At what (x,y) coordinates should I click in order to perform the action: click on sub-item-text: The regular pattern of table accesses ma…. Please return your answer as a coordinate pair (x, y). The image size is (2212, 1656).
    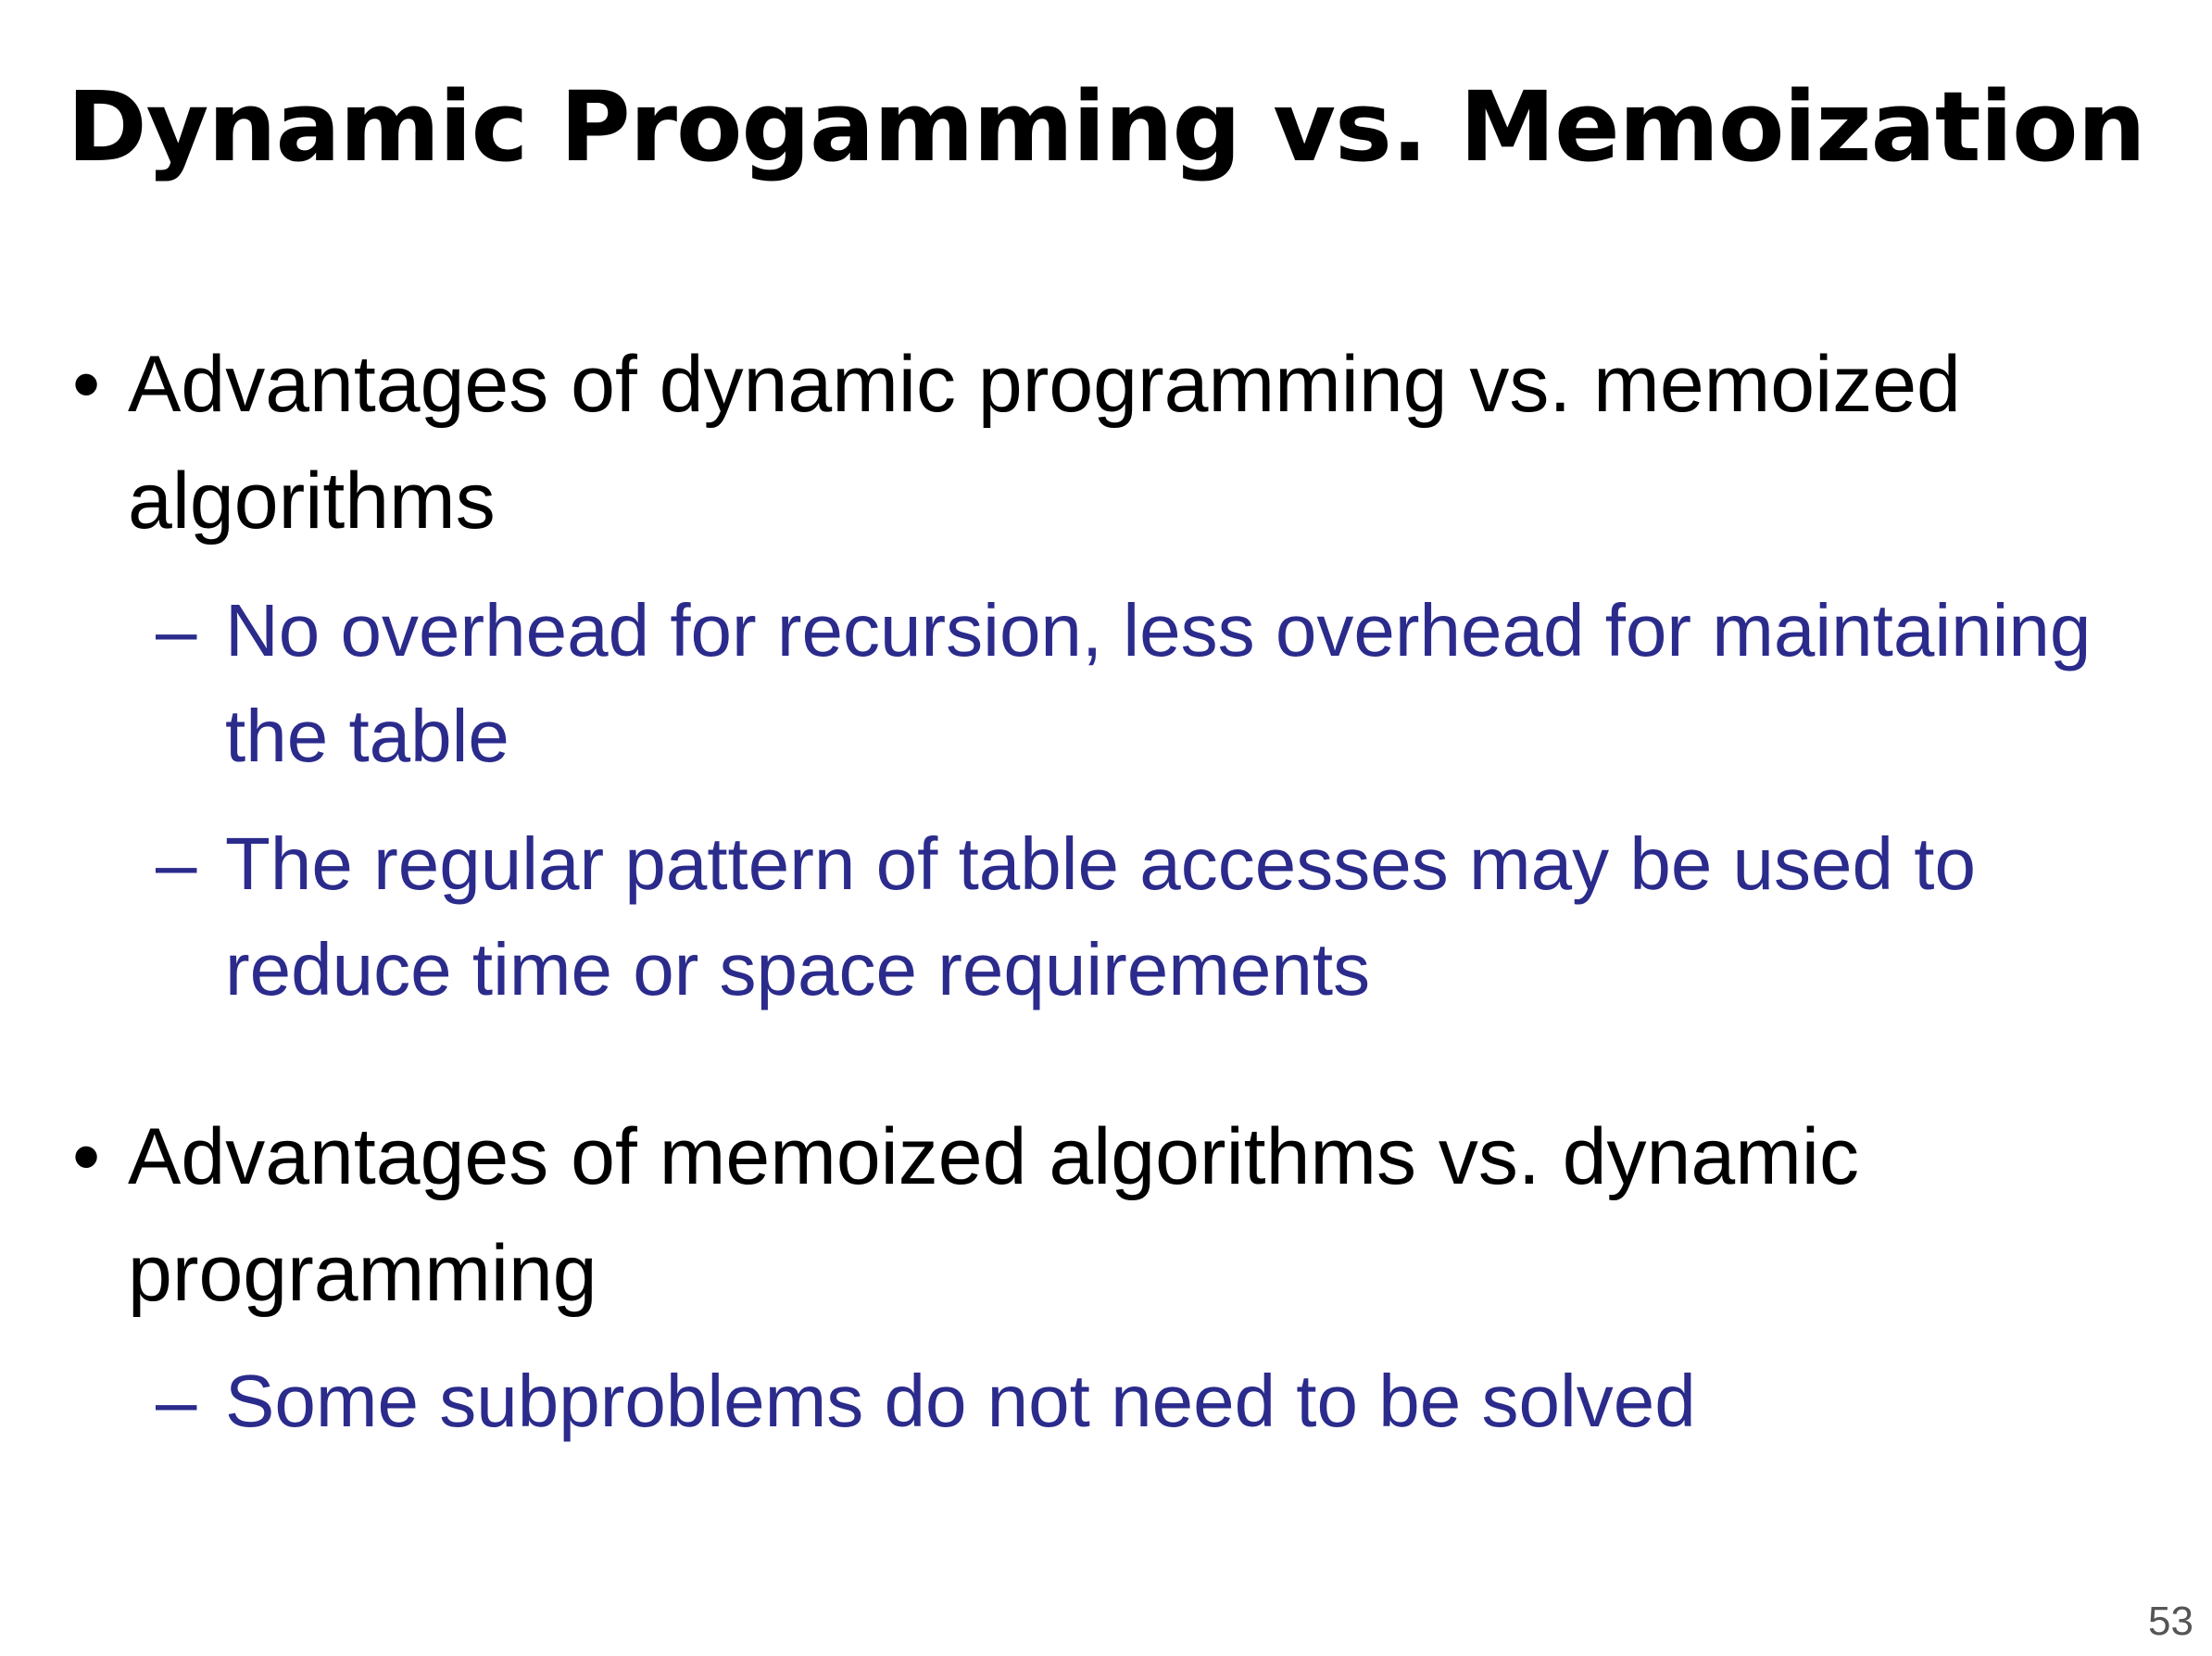
    Looking at the image, I should click on (1101, 916).